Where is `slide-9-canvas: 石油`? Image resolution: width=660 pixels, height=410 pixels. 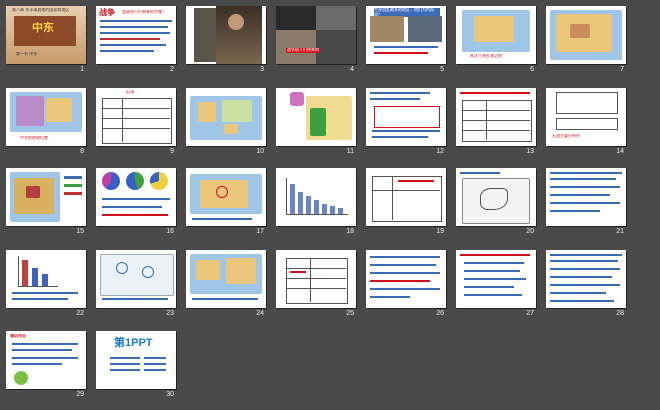
slide-9-canvas: 石油 is located at coordinates (136, 117).